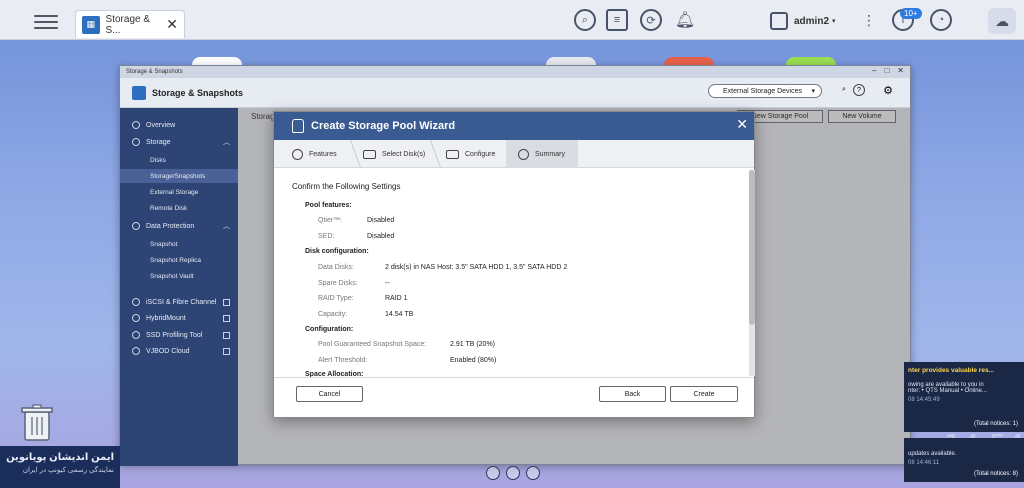 This screenshot has height=488, width=1024. Describe the element at coordinates (326, 236) in the screenshot. I see `sed-label: SED:` at that location.